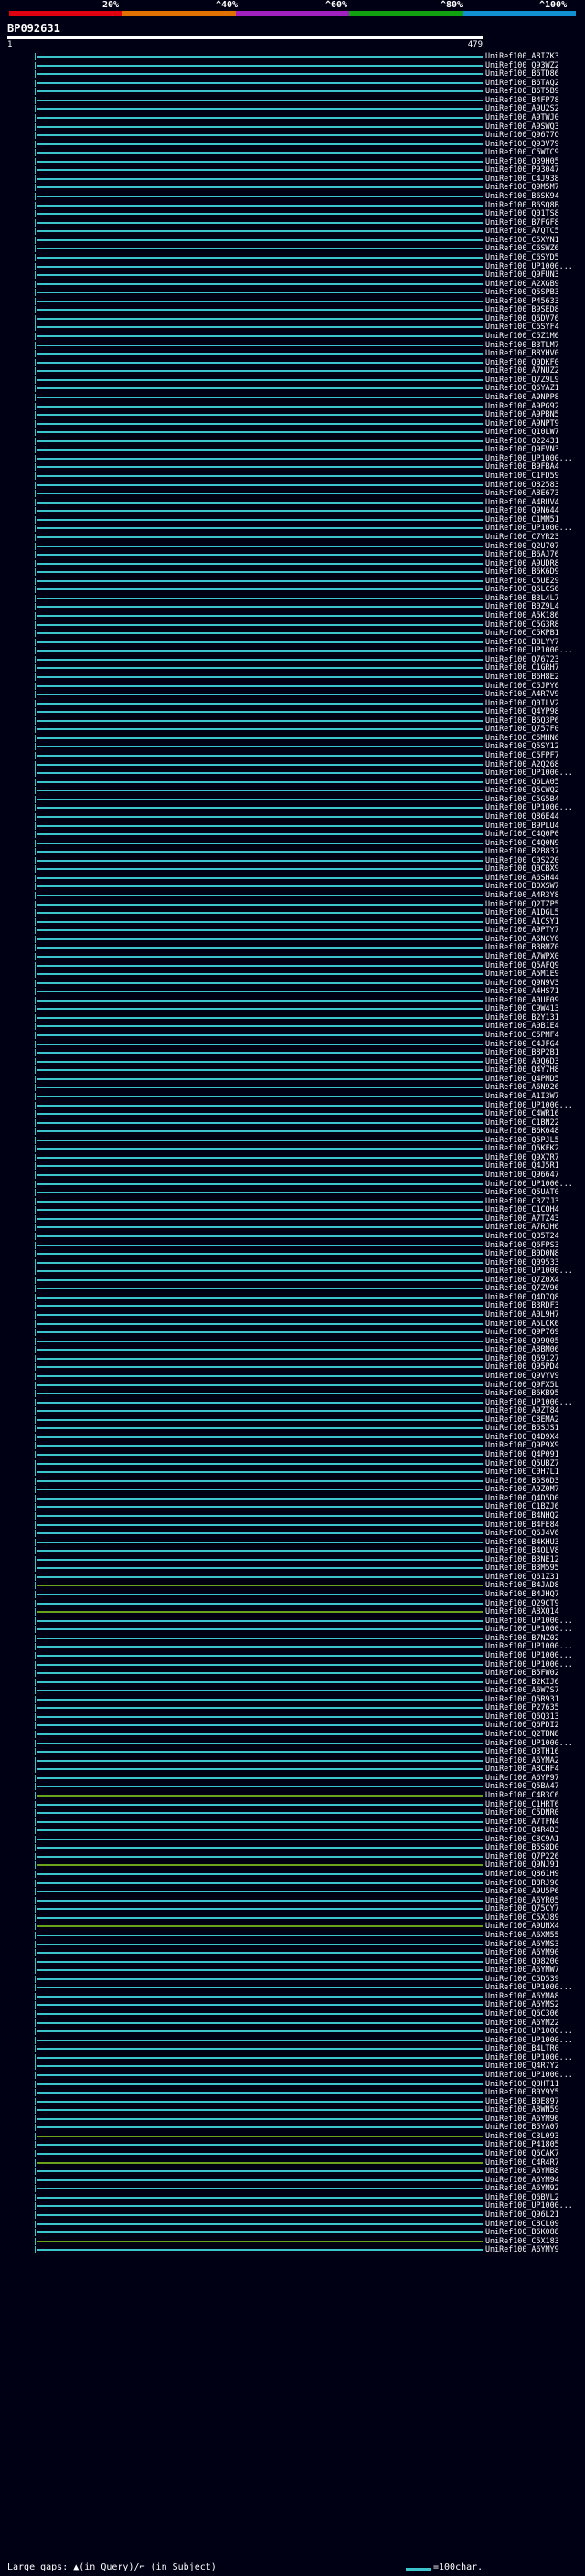 The width and height of the screenshot is (585, 2576). I want to click on identity-color-bar, so click(293, 13).